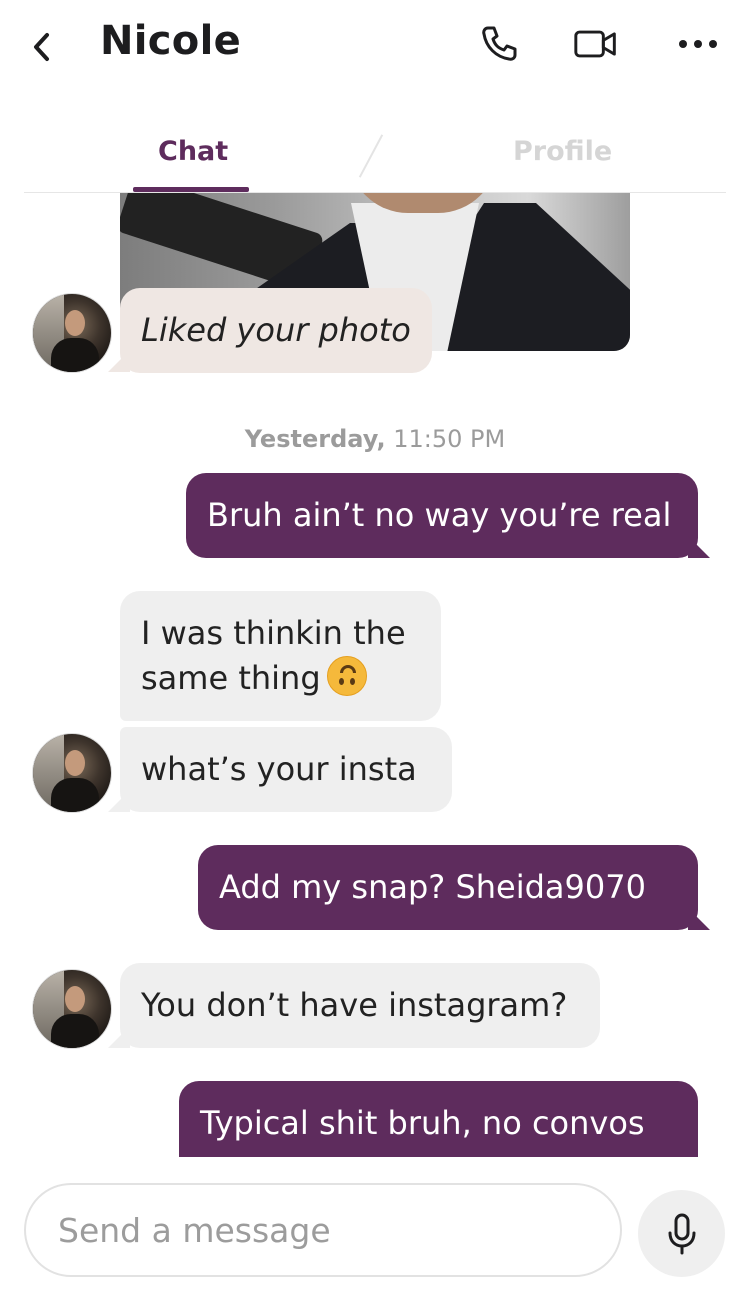 This screenshot has width=750, height=1294. What do you see at coordinates (346, 676) in the screenshot?
I see `upside-down-face-emoji-icon` at bounding box center [346, 676].